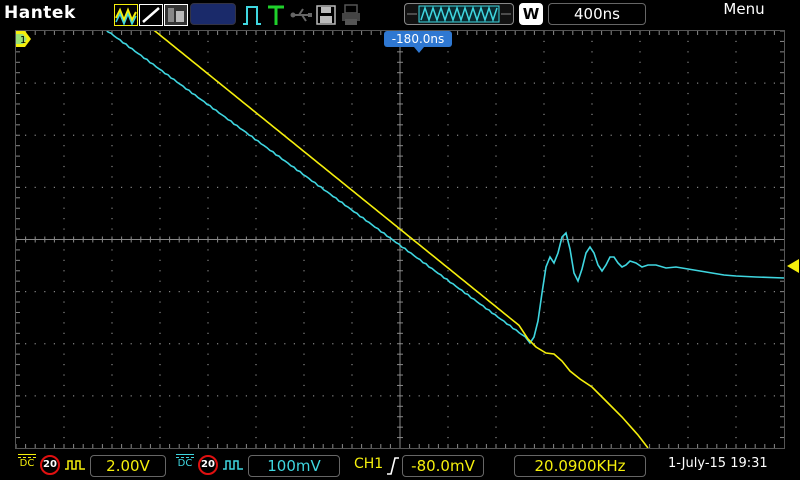 This screenshot has height=480, width=800. Describe the element at coordinates (151, 15) in the screenshot. I see `line-display-icon` at that location.